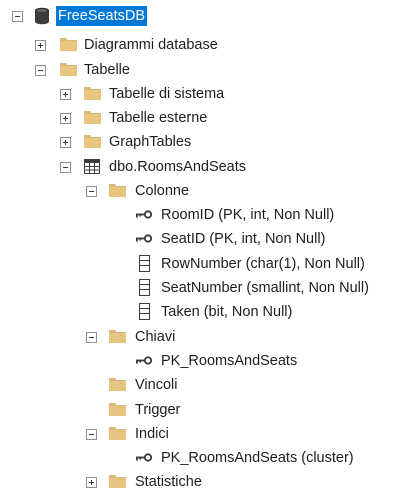  Describe the element at coordinates (199, 410) in the screenshot. I see `tree-node-trigger: Trigger` at that location.